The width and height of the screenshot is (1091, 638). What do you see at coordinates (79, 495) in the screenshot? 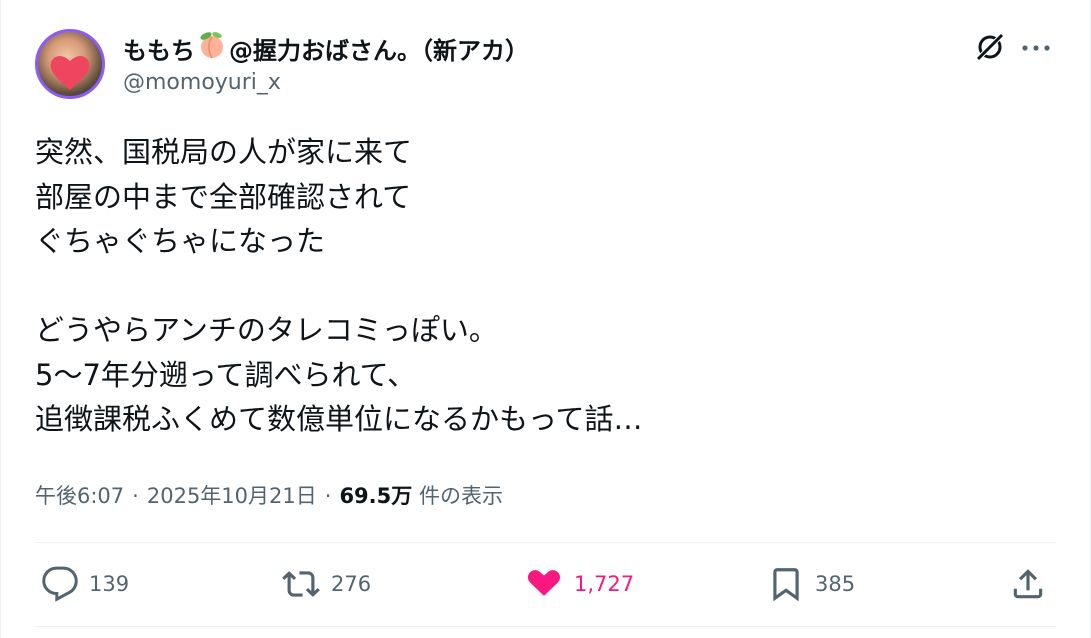
I see `tweet-time: 午後6:07` at bounding box center [79, 495].